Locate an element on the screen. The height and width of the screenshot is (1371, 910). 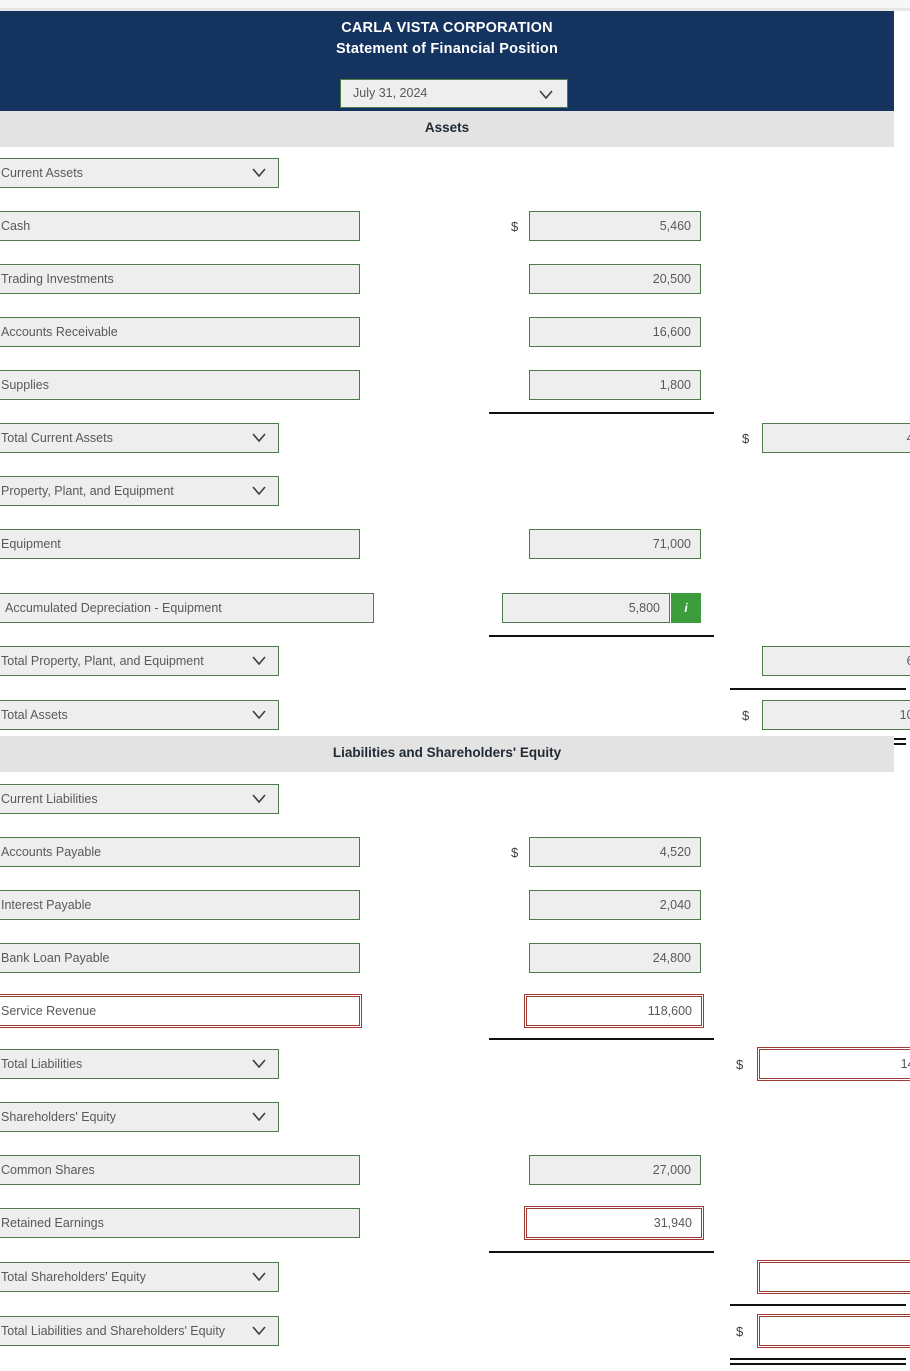
total-double-rule is located at coordinates (818, 1361).